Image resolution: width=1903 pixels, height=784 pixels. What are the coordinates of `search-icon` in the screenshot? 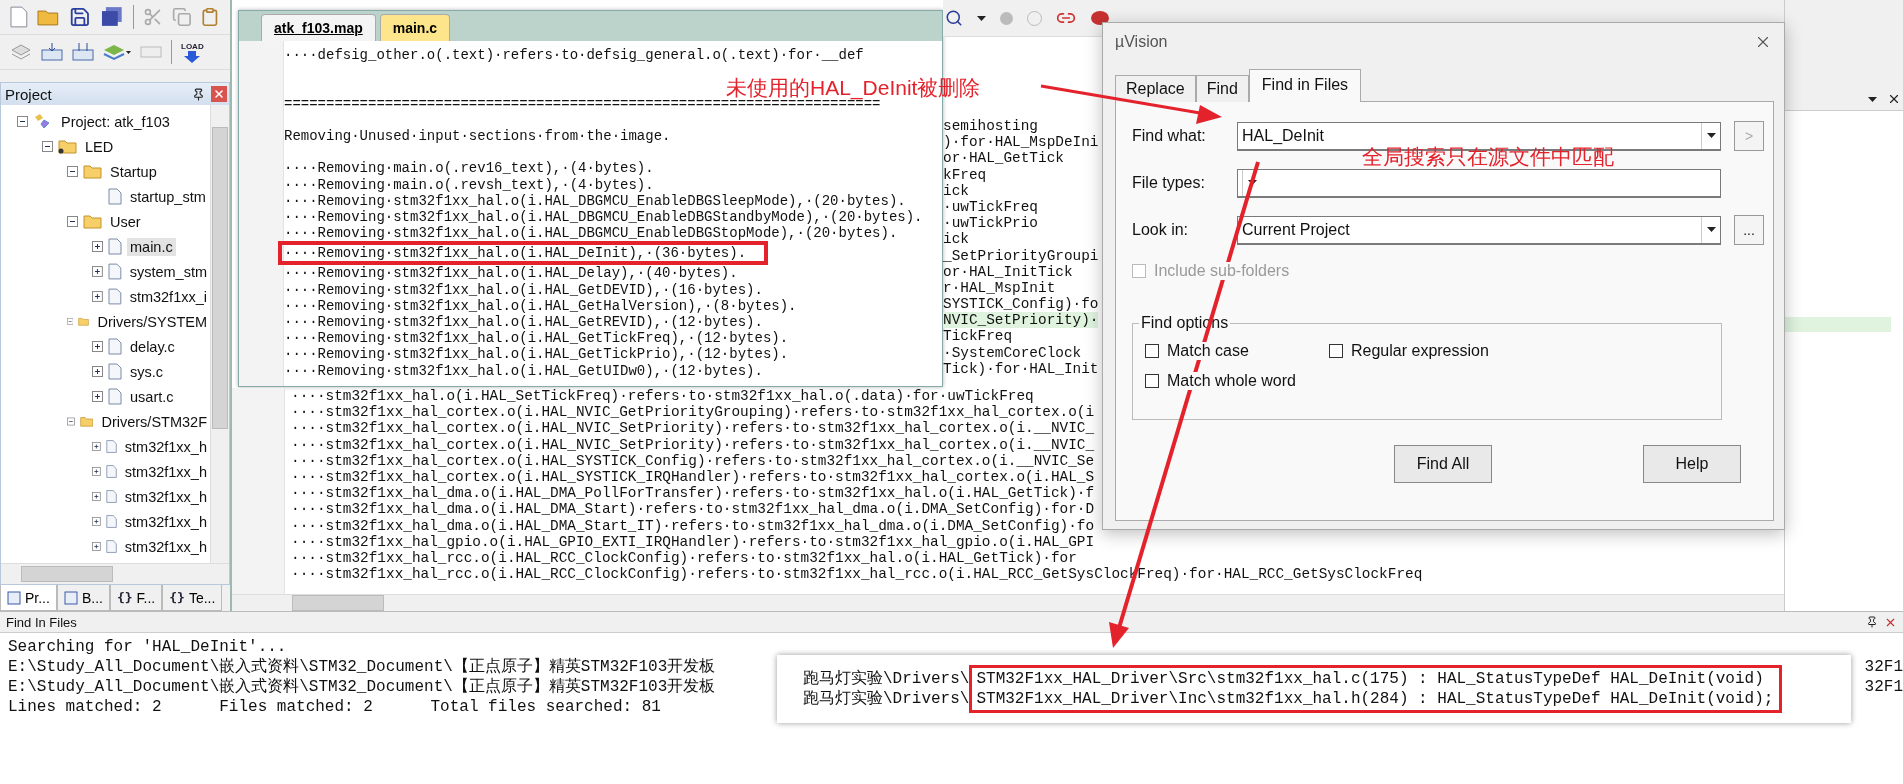 It's located at (954, 18).